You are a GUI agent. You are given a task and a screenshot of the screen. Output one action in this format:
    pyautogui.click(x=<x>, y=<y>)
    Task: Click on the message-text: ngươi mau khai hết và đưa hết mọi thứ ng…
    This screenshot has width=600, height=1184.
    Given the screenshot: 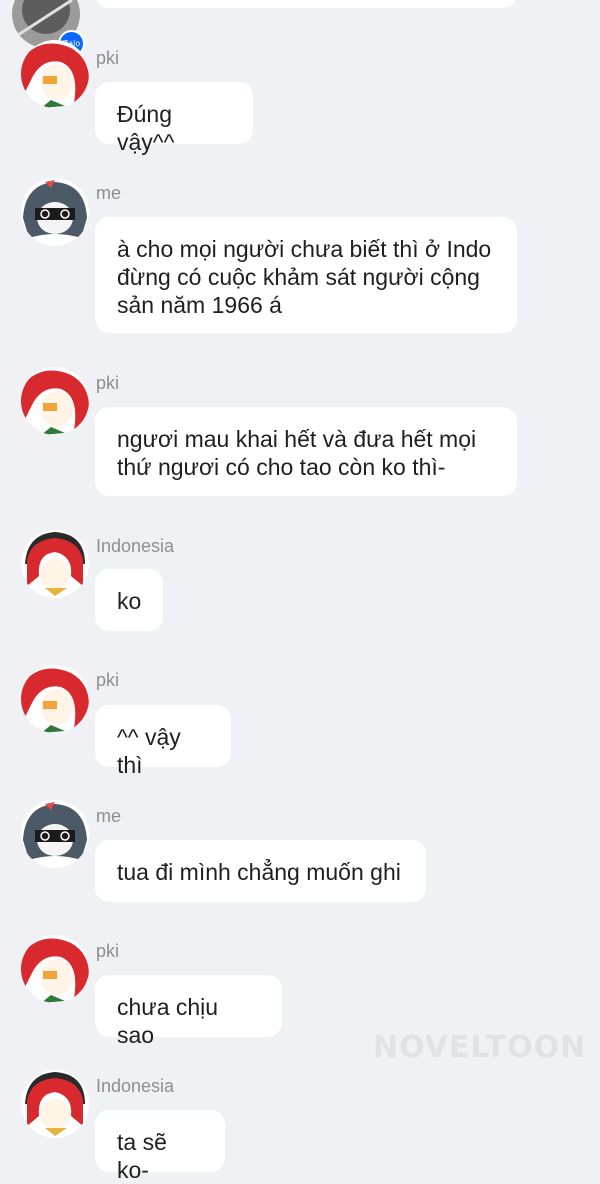 What is the action you would take?
    pyautogui.click(x=297, y=453)
    